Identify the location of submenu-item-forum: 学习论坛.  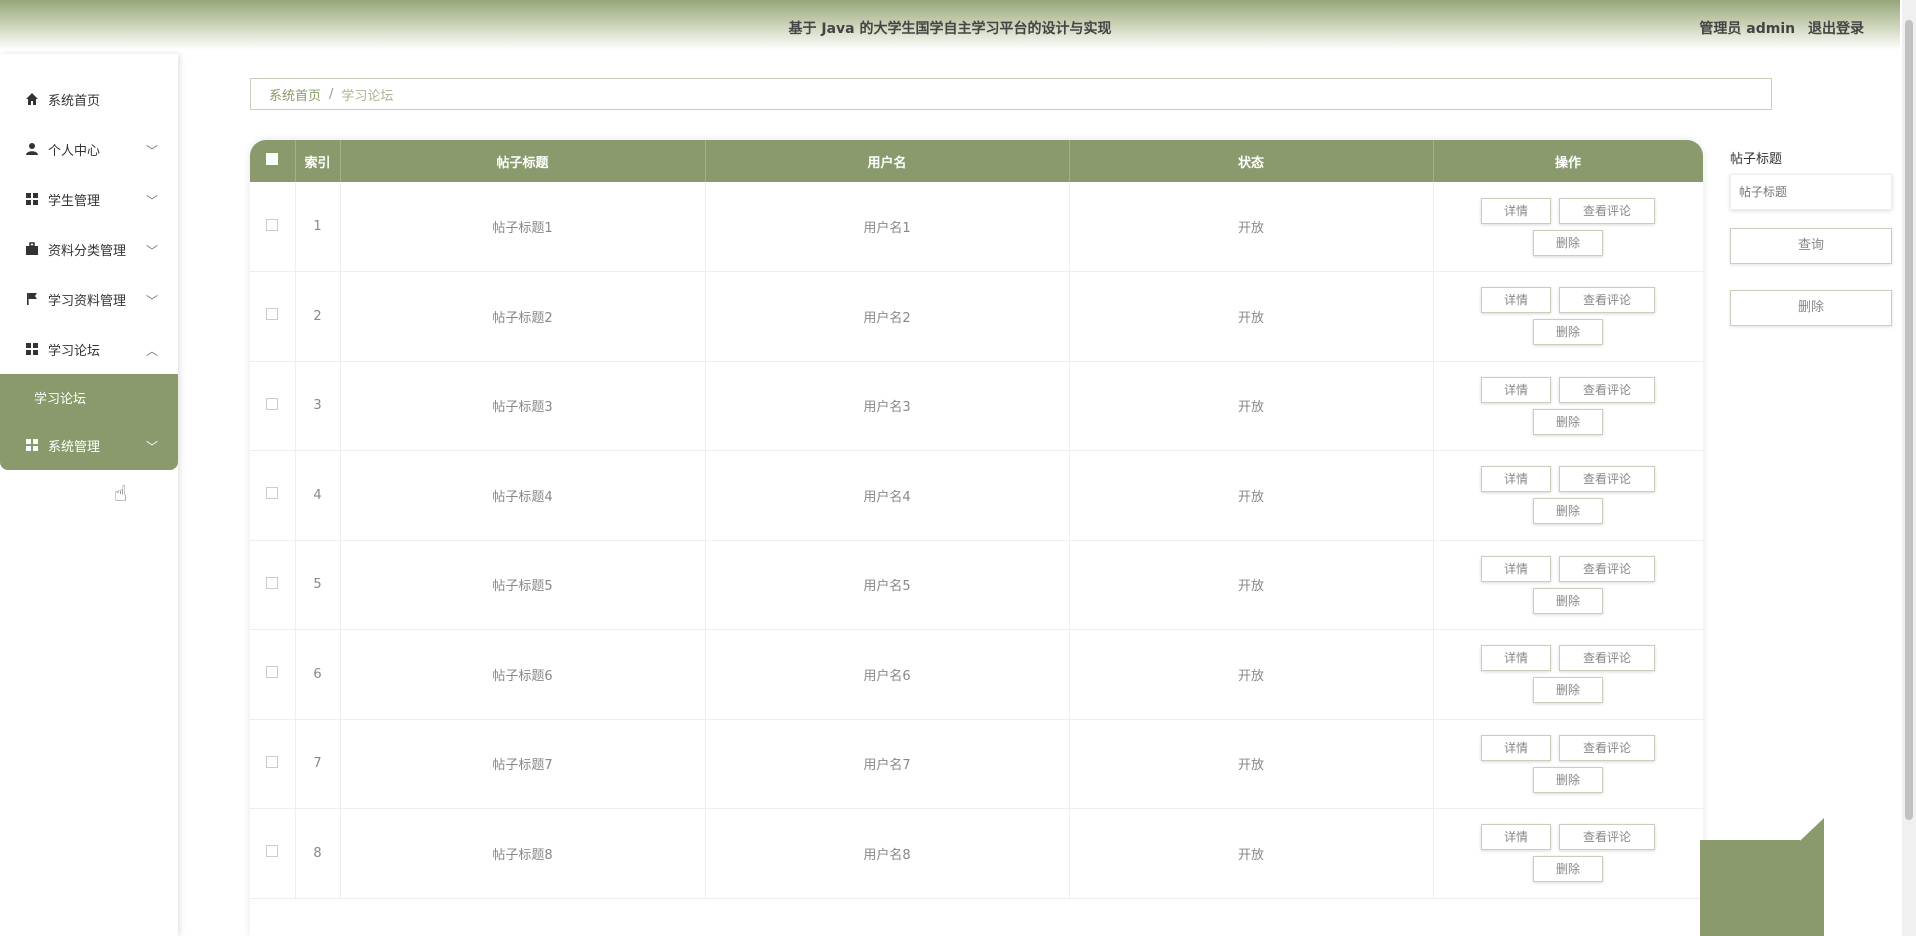
(89, 397).